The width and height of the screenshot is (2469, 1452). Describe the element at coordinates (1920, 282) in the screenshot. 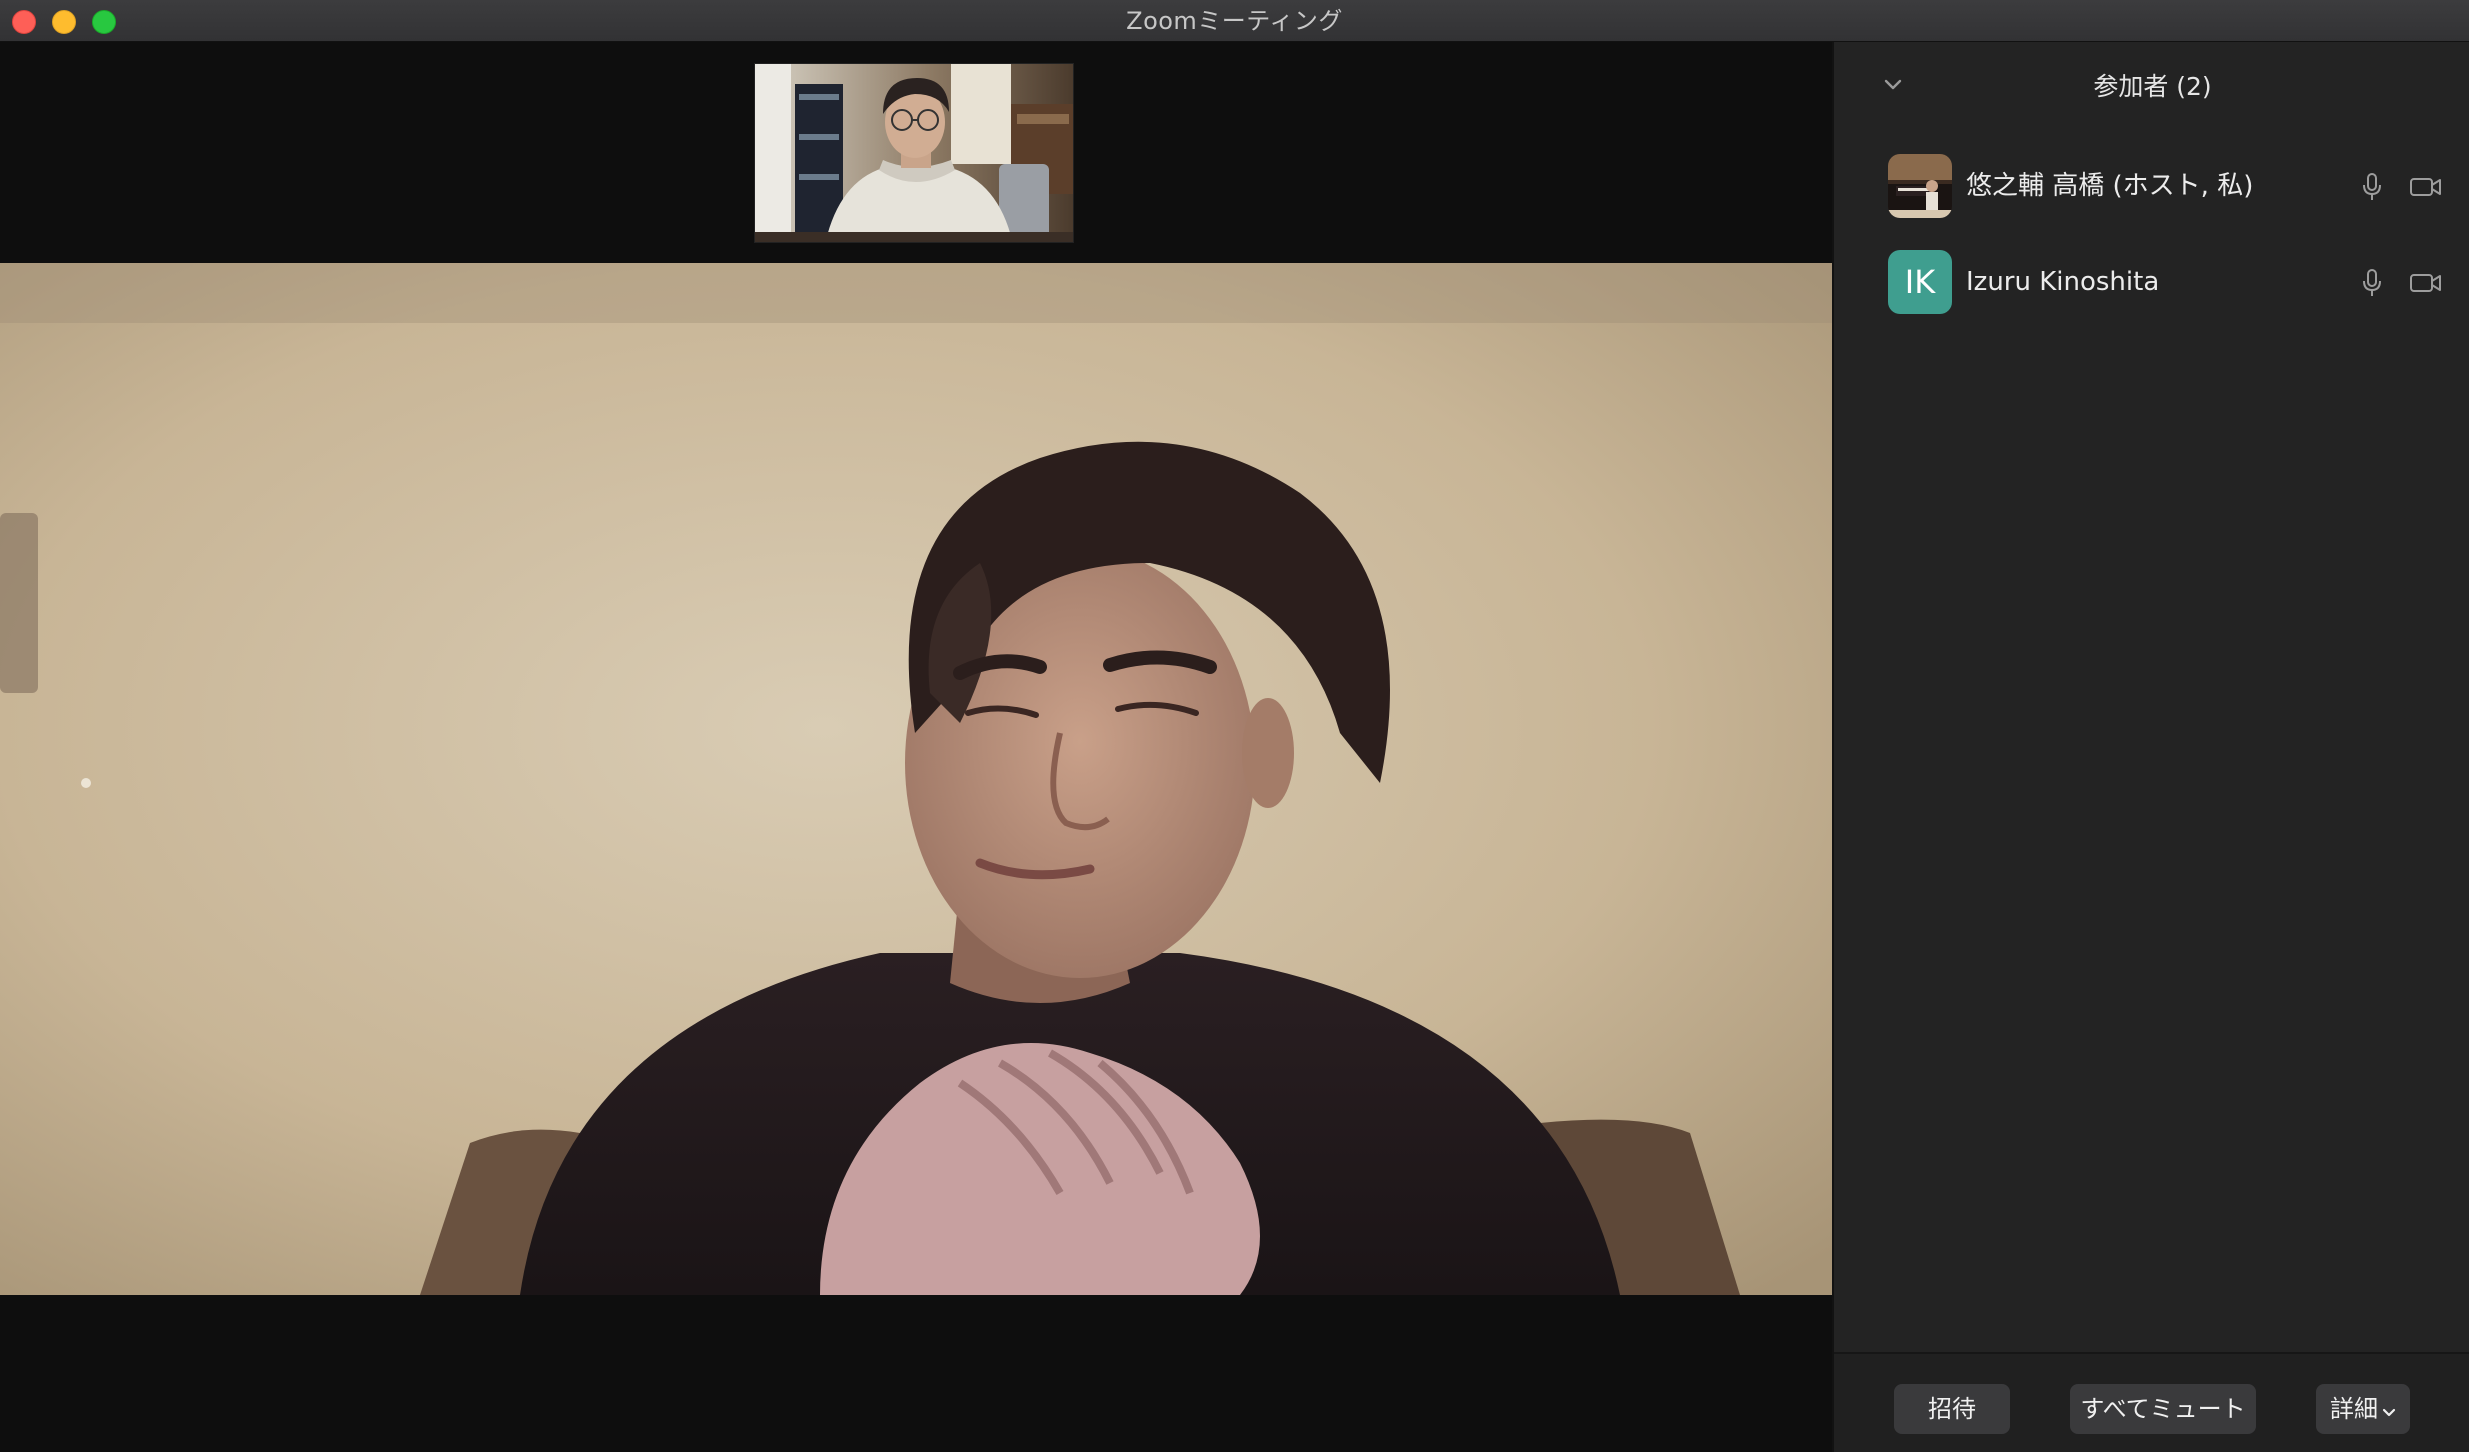

I see `avatar: IK` at that location.